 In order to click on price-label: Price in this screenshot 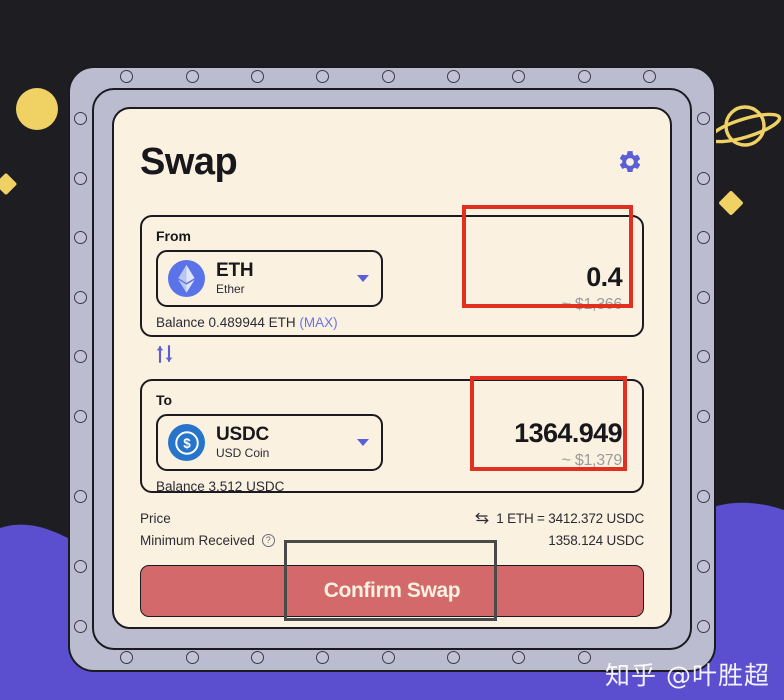, I will do `click(155, 518)`.